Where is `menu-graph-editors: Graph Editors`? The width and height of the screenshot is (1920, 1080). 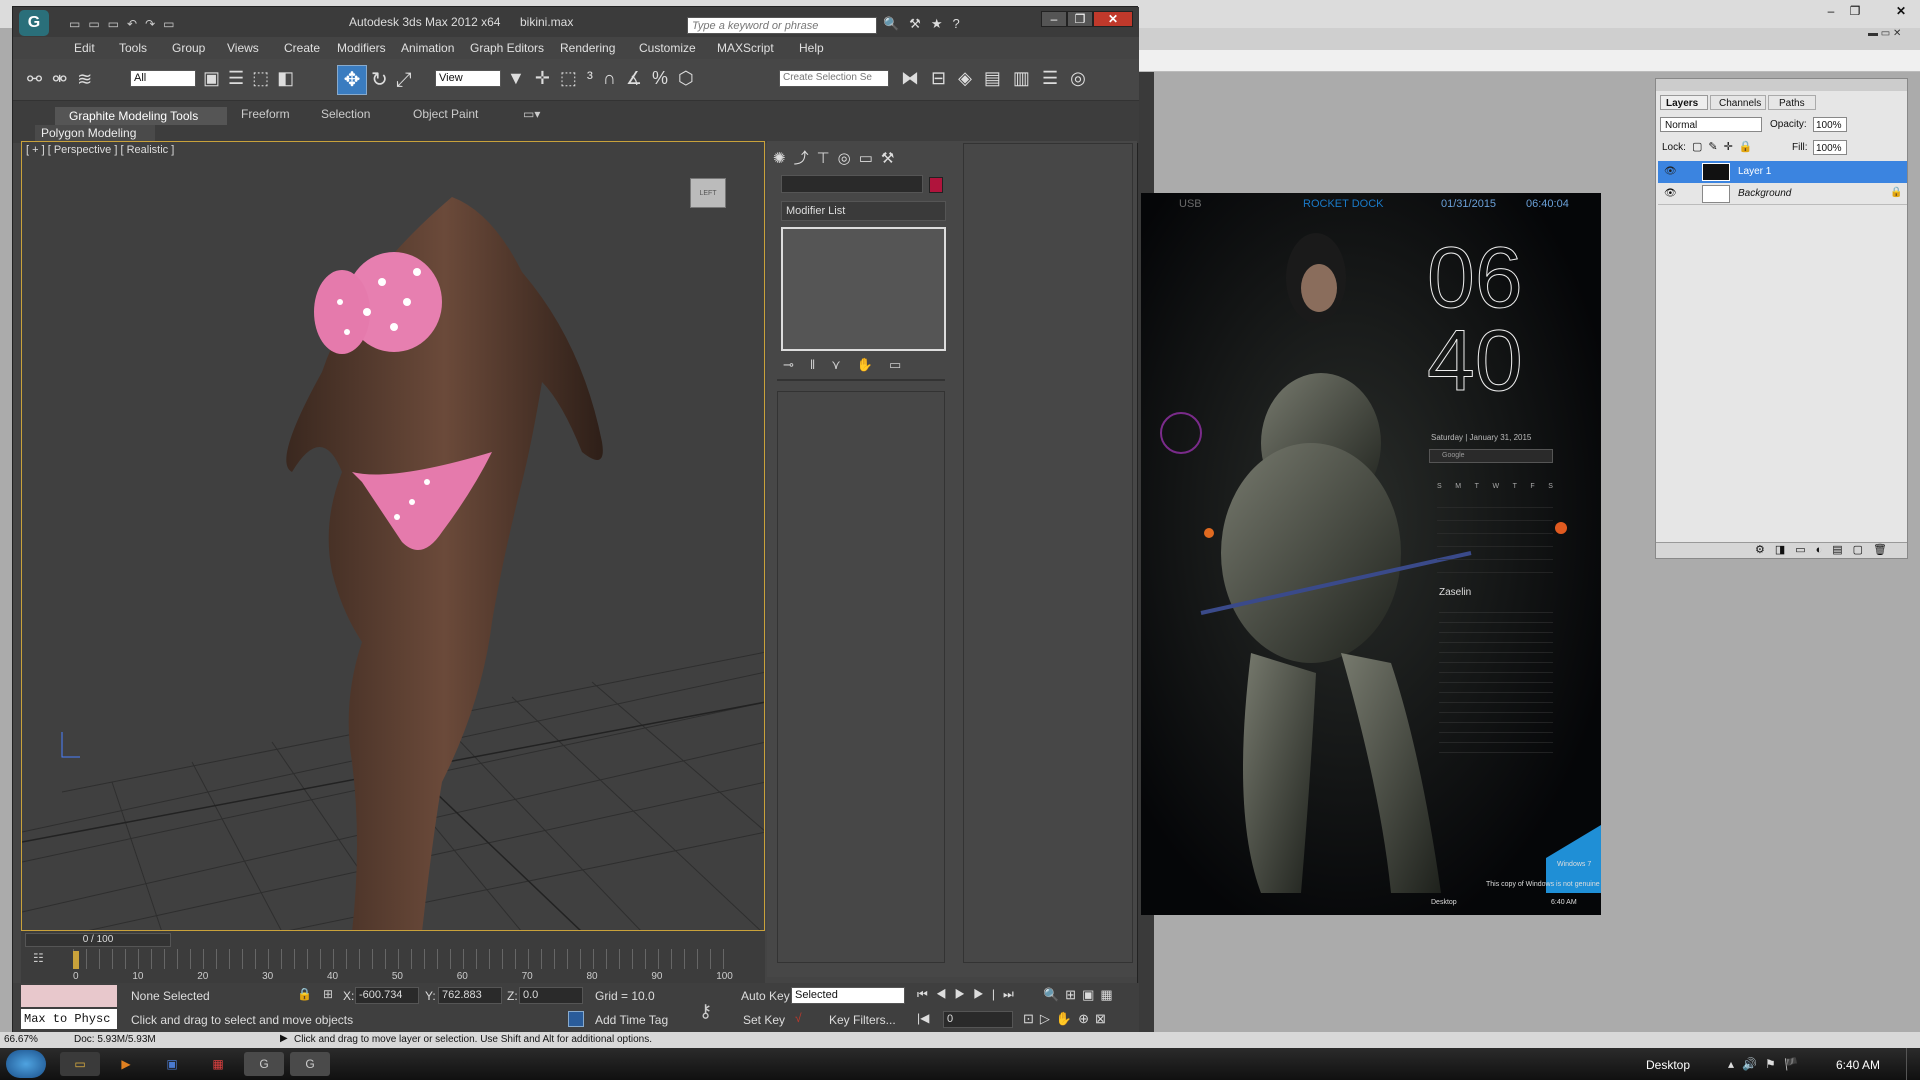
menu-graph-editors: Graph Editors is located at coordinates (507, 48).